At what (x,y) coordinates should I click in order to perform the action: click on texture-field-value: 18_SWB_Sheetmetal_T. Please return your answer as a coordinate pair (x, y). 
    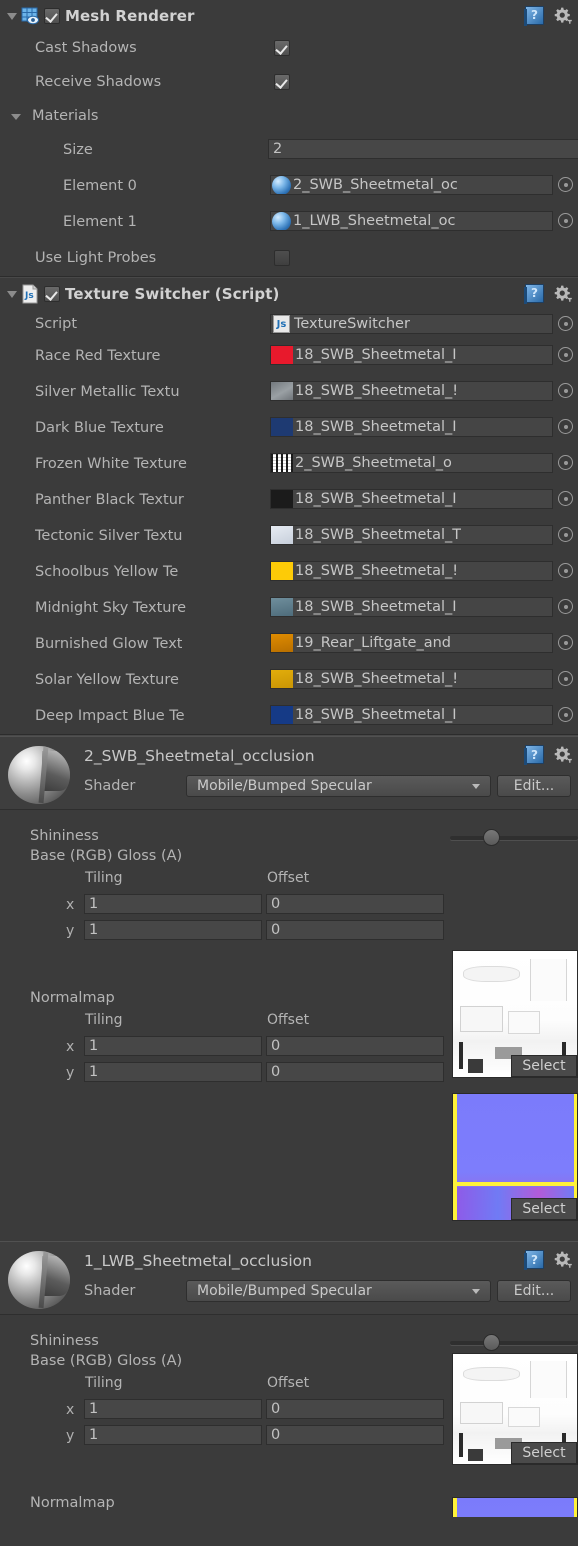
    Looking at the image, I should click on (378, 535).